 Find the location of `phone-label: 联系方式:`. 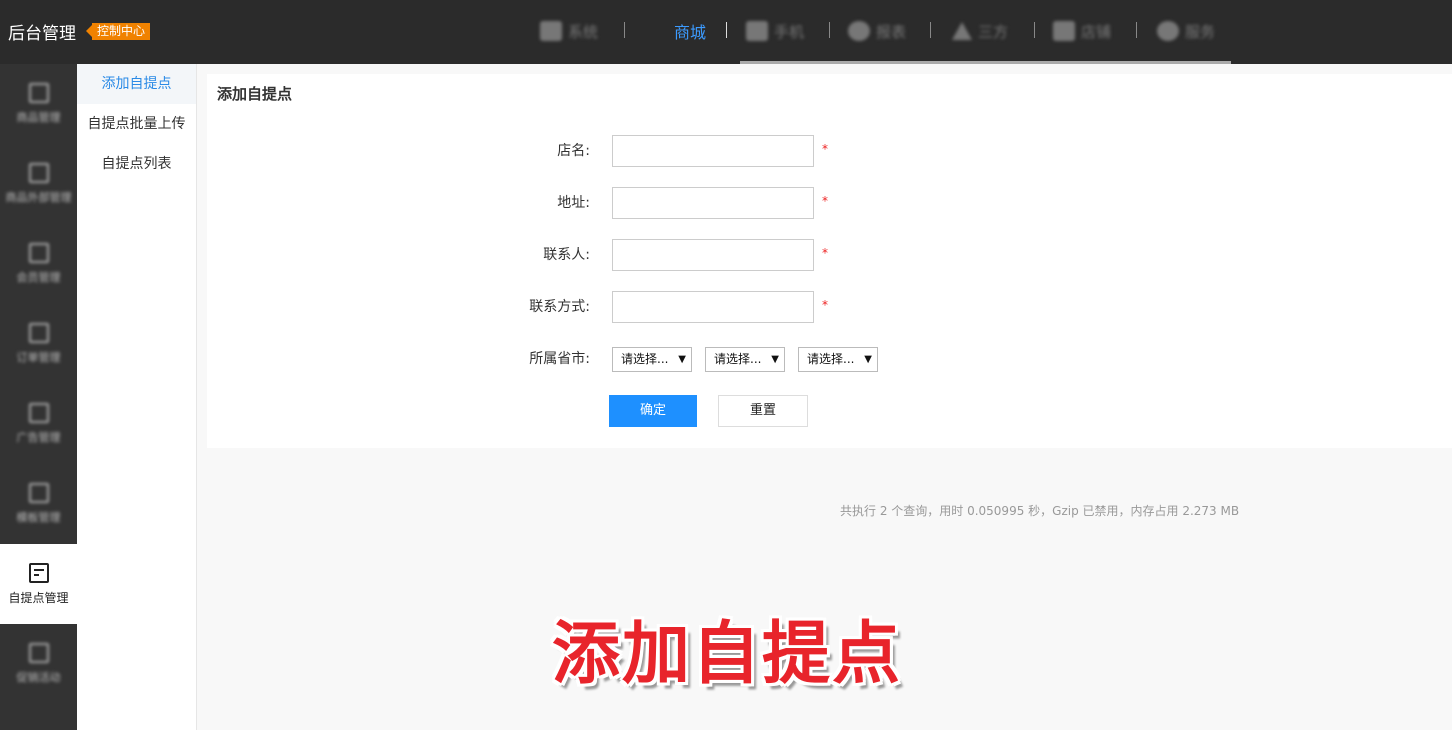

phone-label: 联系方式: is located at coordinates (559, 307).